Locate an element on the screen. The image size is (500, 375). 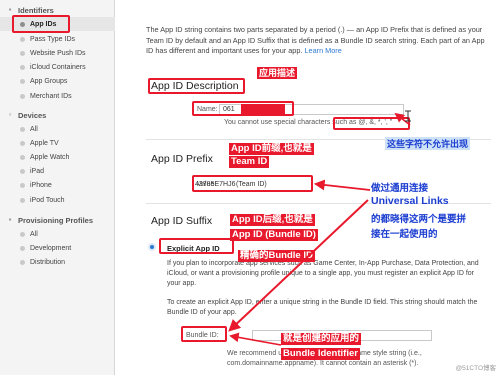
description-title-highlight is located at coordinates (196, 86).